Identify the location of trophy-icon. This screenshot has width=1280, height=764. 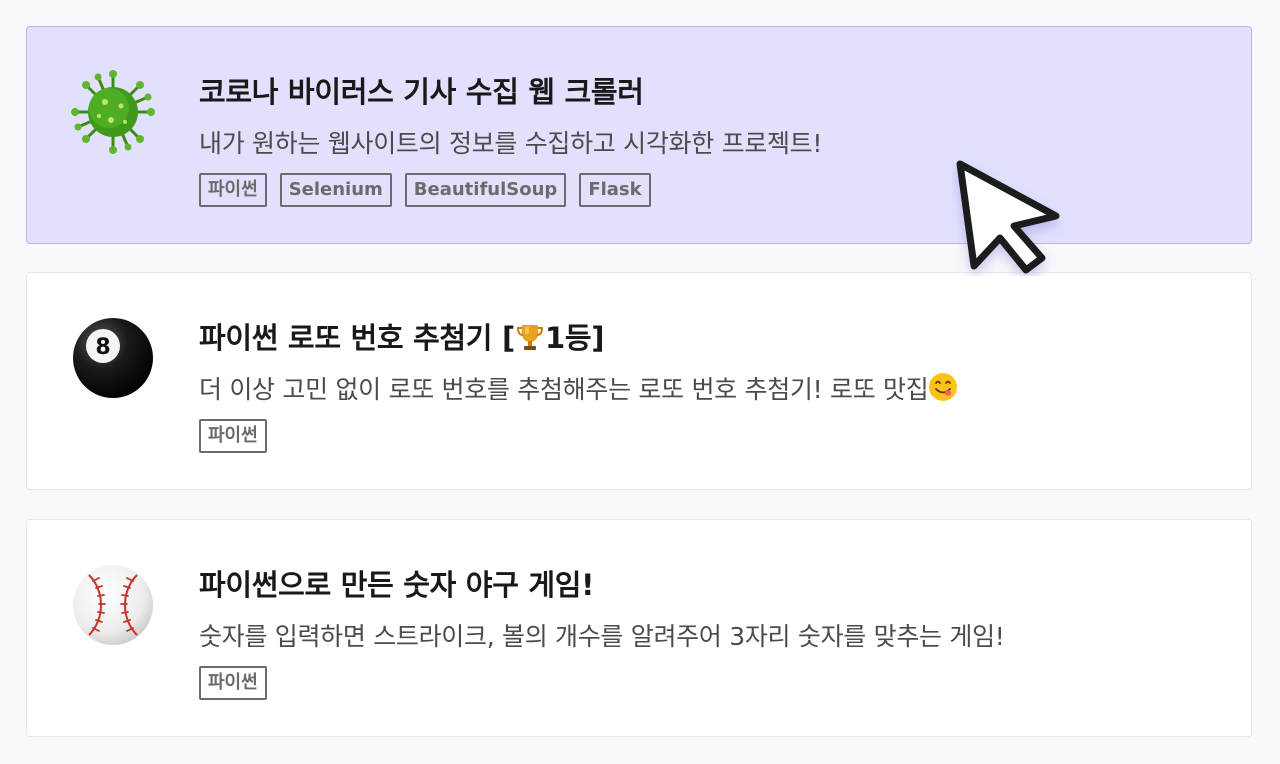
(530, 340).